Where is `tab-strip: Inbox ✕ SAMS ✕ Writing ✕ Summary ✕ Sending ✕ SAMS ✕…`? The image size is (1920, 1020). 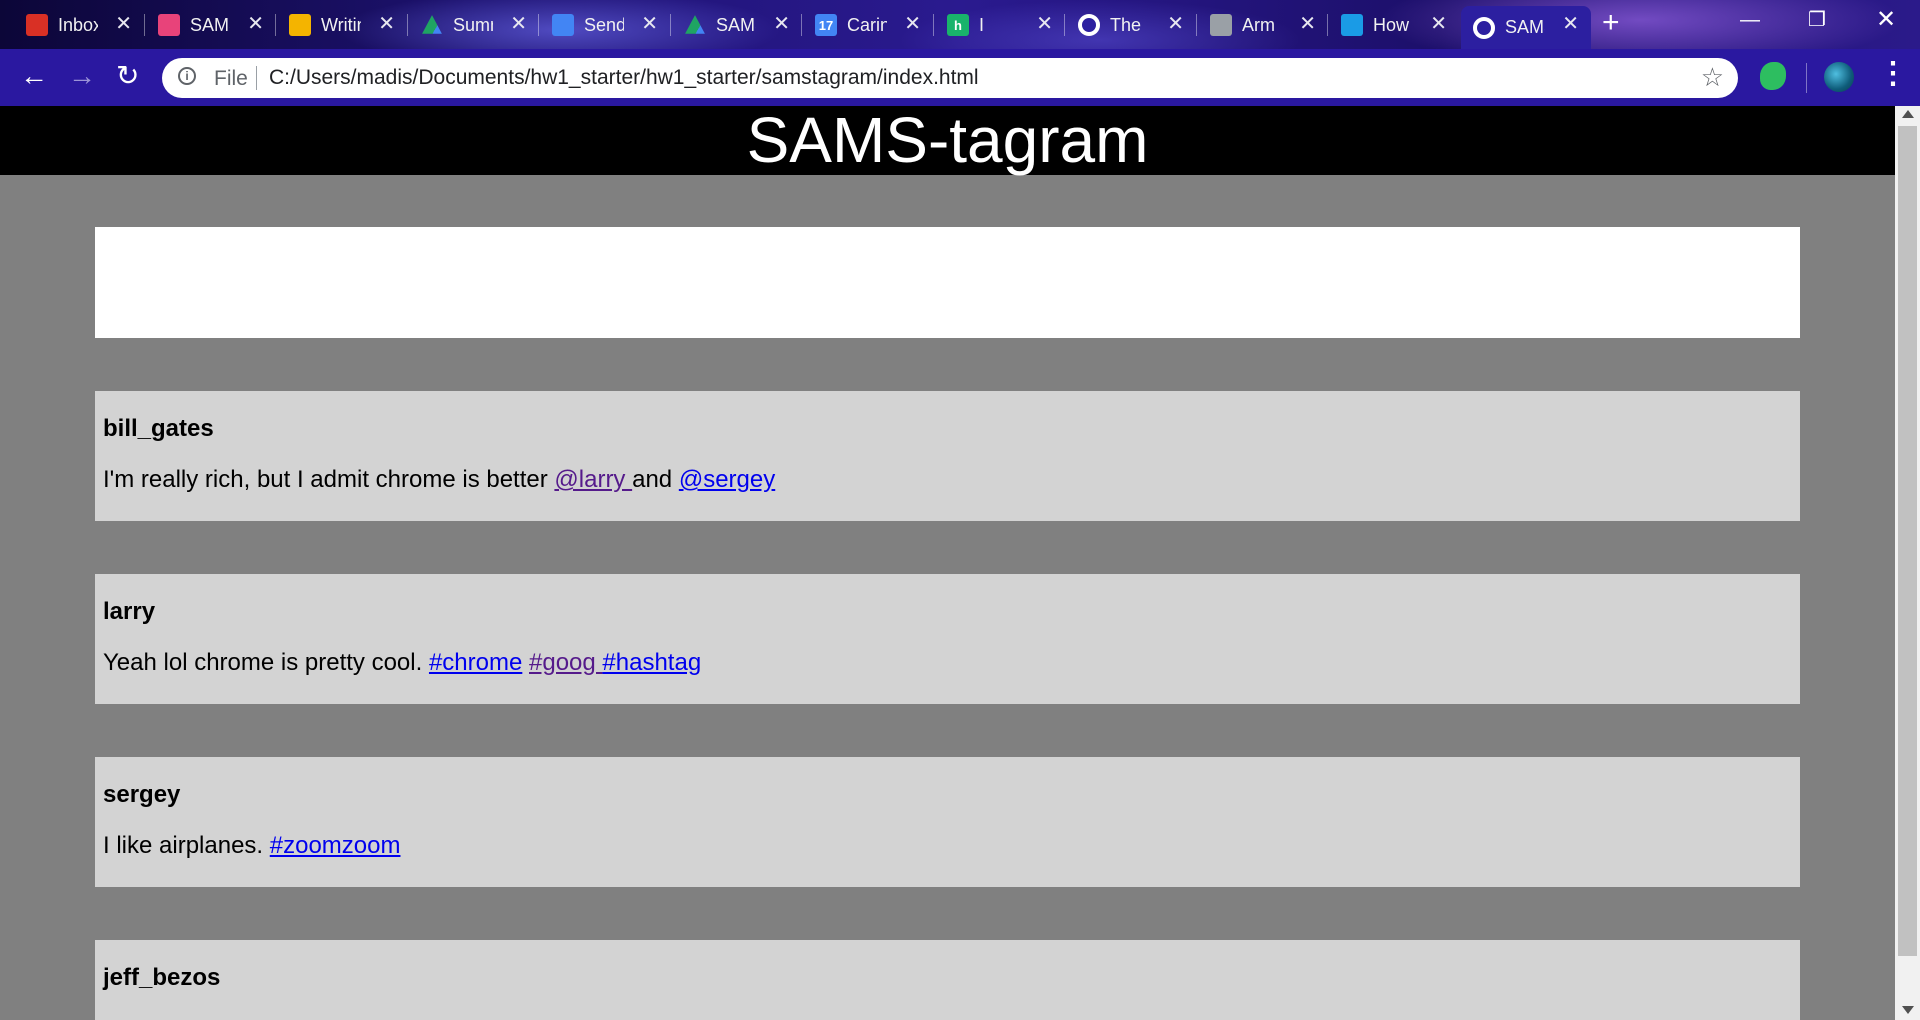
tab-strip: Inbox ✕ SAMS ✕ Writing ✕ Summary ✕ Sending ✕ SAMS ✕… is located at coordinates (960, 24).